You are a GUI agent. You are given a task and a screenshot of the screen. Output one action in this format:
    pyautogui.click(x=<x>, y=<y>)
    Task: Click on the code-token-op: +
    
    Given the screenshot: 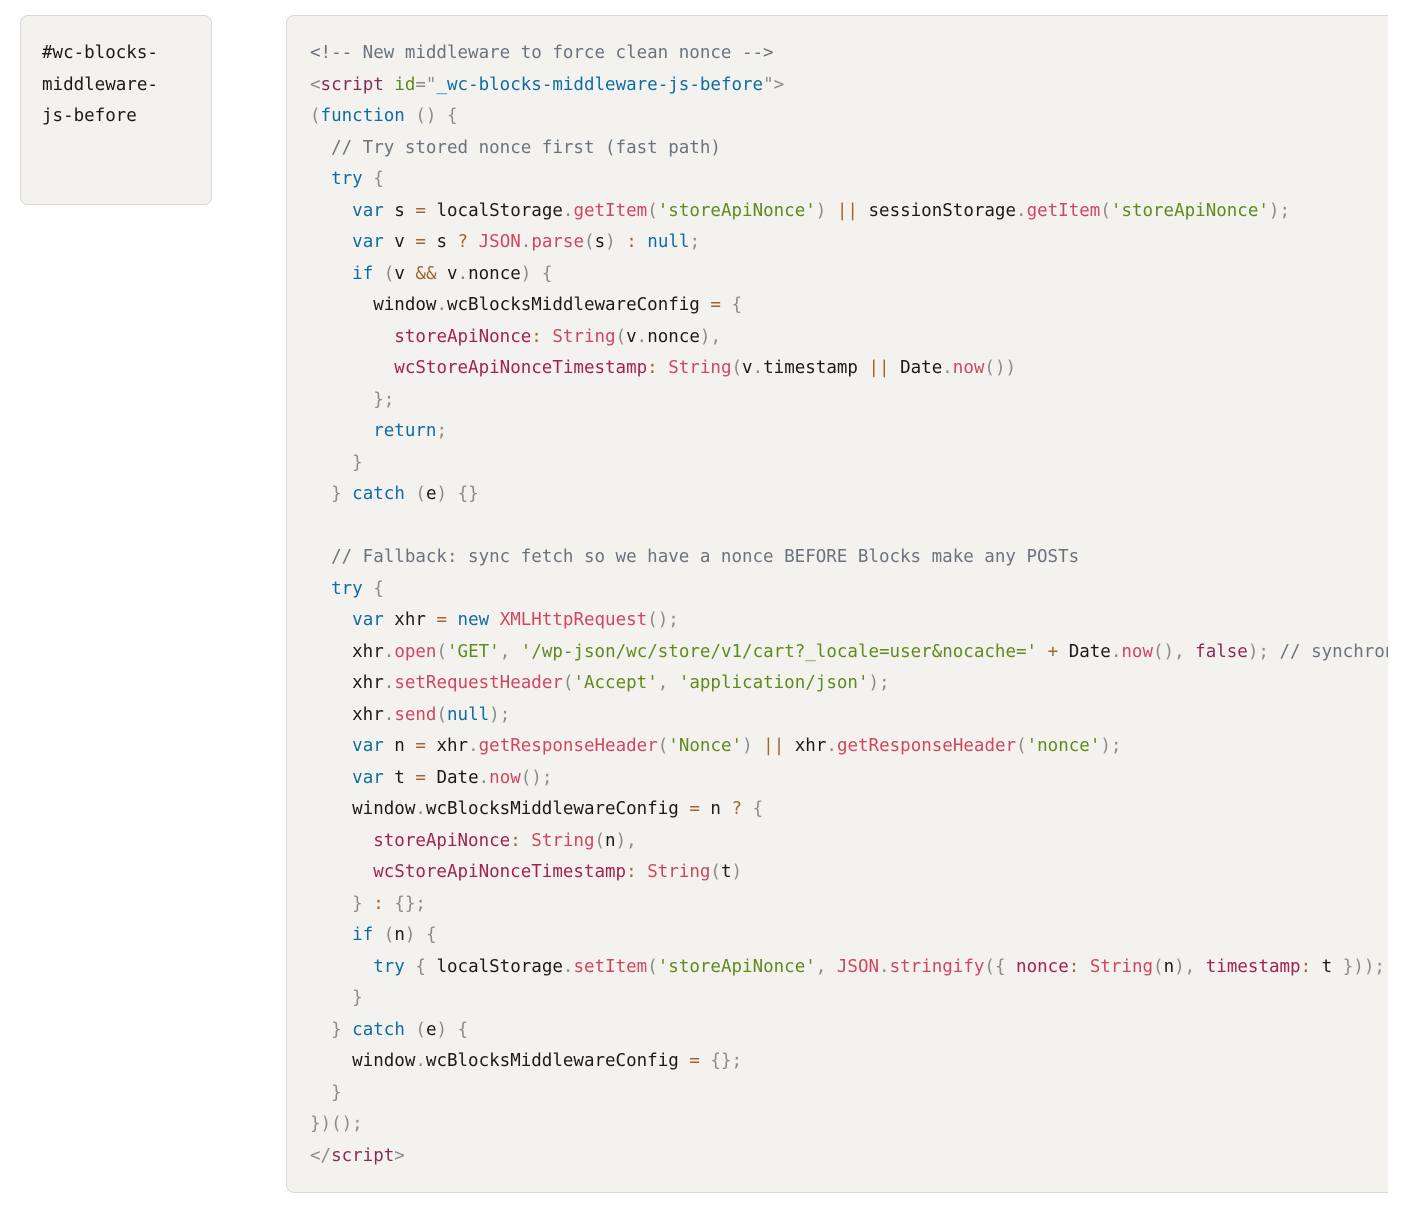 What is the action you would take?
    pyautogui.click(x=1053, y=651)
    